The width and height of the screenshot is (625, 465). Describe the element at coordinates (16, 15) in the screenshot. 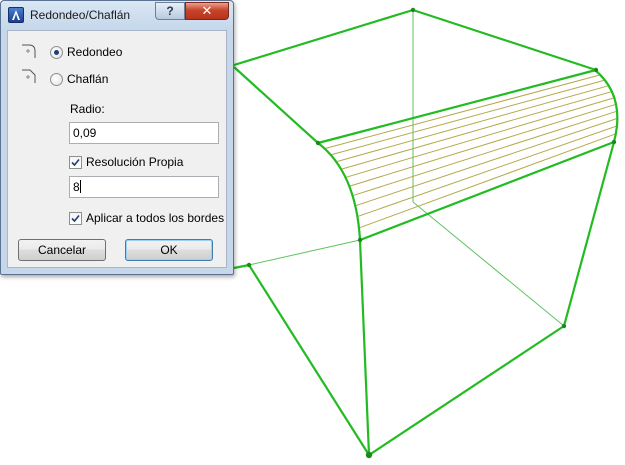

I see `archicad-app-icon` at that location.